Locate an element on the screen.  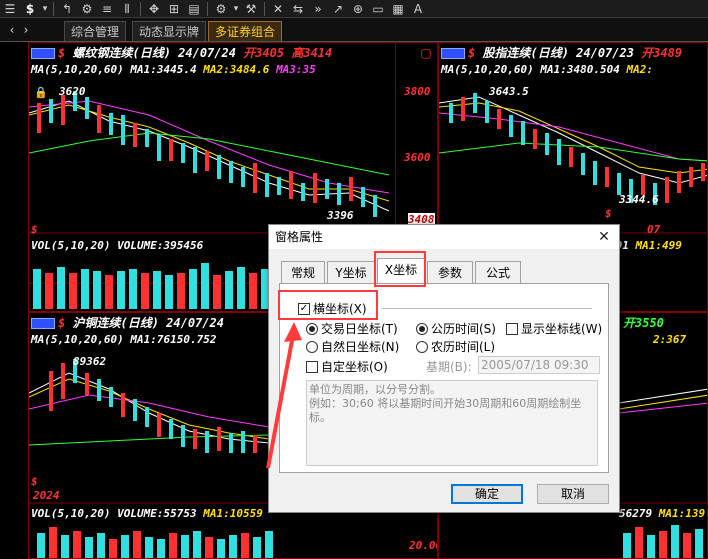
peak-price-label: 3643.5 is located at coordinates (509, 91).